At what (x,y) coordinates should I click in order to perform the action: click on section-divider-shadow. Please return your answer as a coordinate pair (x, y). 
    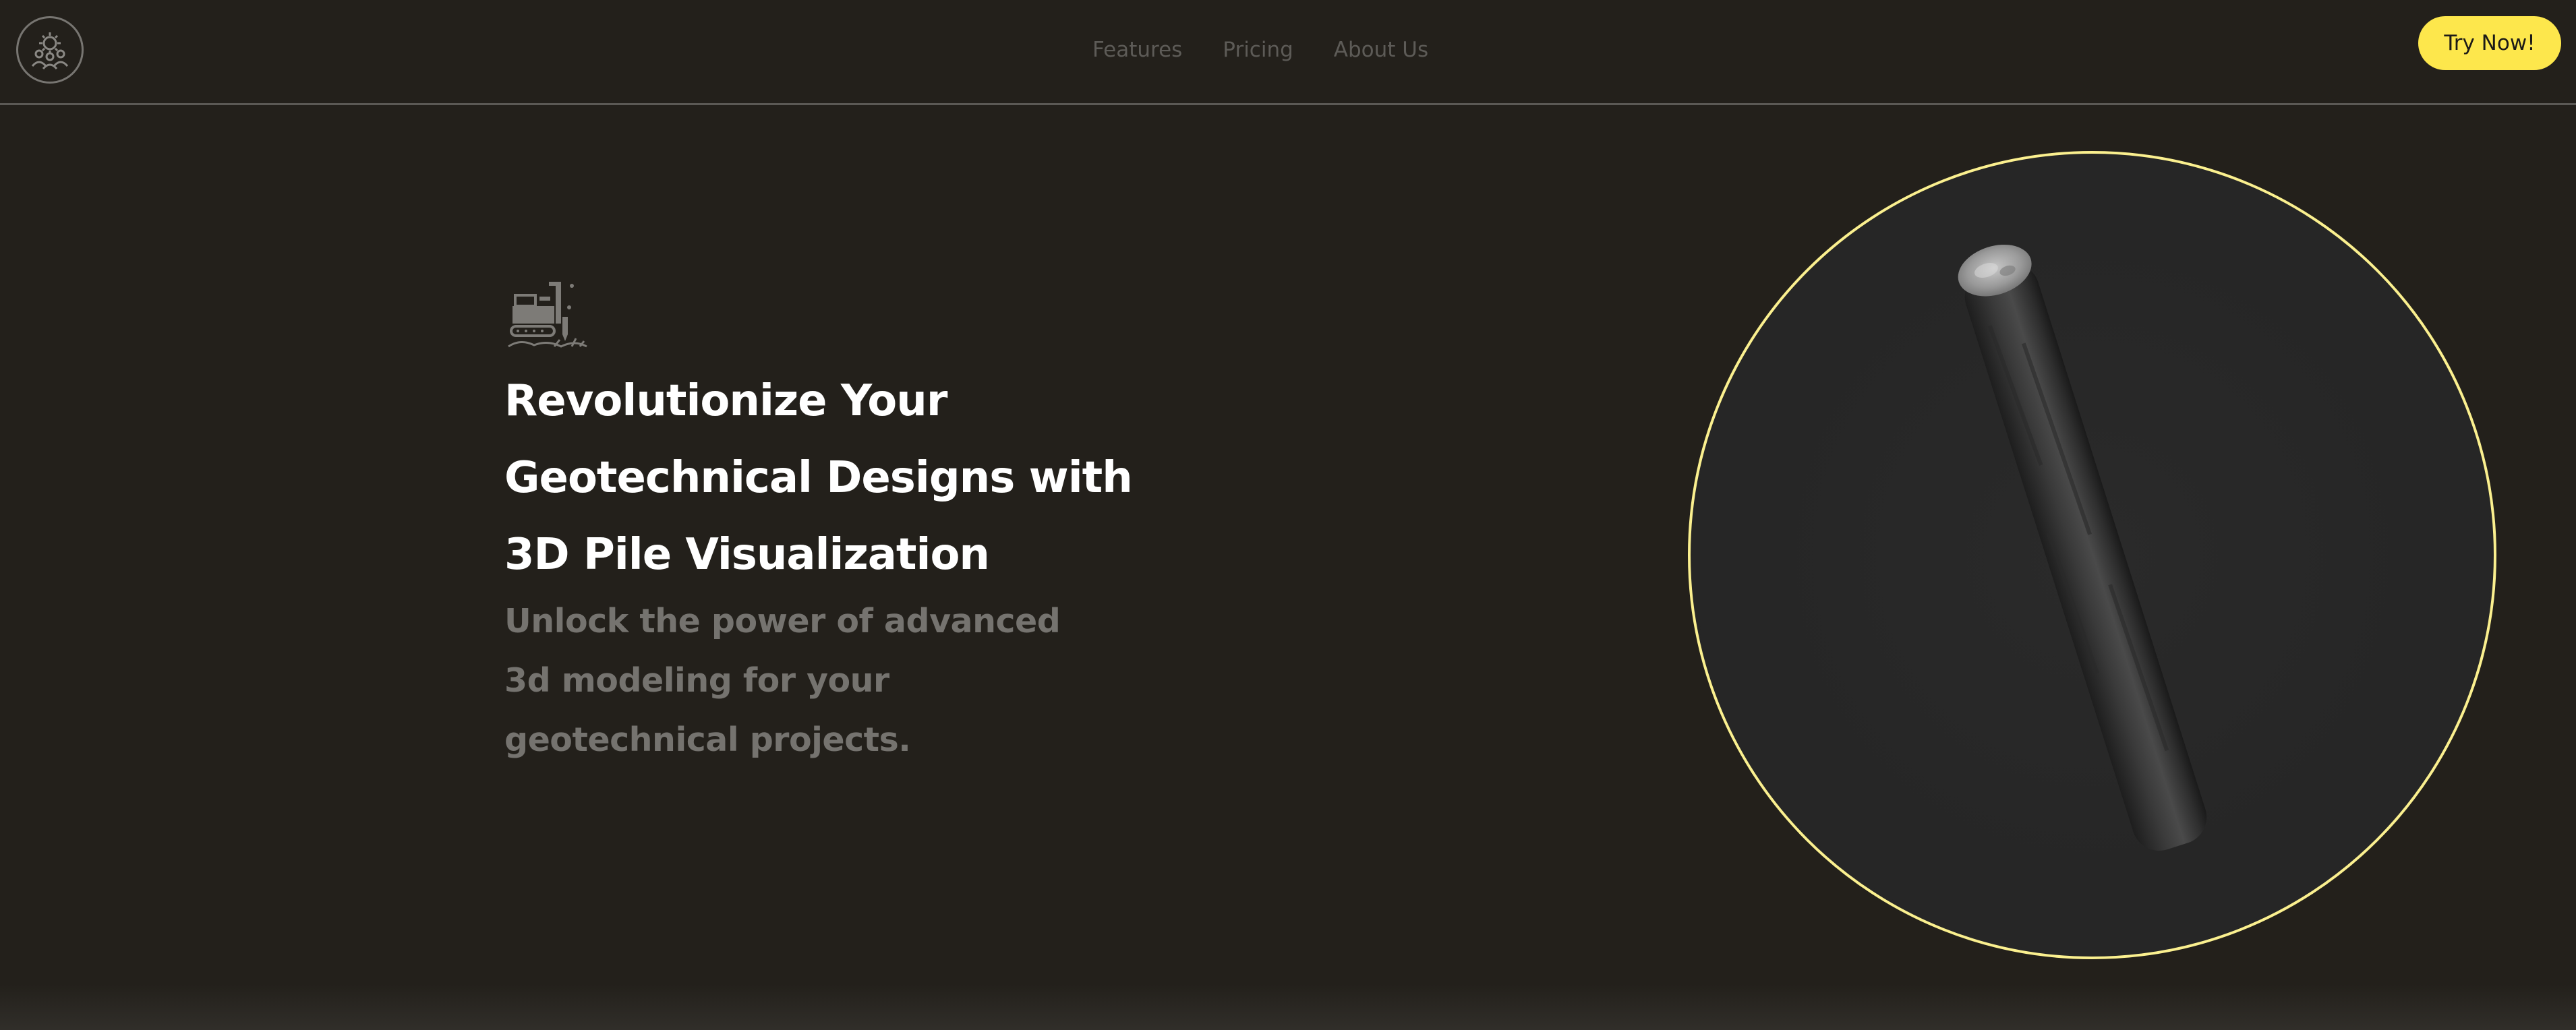
    Looking at the image, I should click on (1288, 1007).